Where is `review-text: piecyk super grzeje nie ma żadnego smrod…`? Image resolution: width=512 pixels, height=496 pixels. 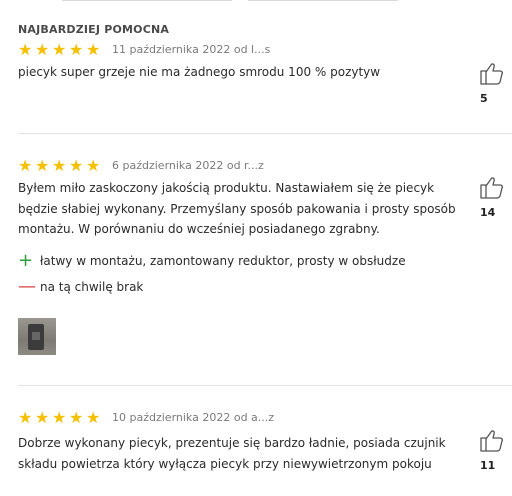 review-text: piecyk super grzeje nie ma żadnego smrod… is located at coordinates (199, 72).